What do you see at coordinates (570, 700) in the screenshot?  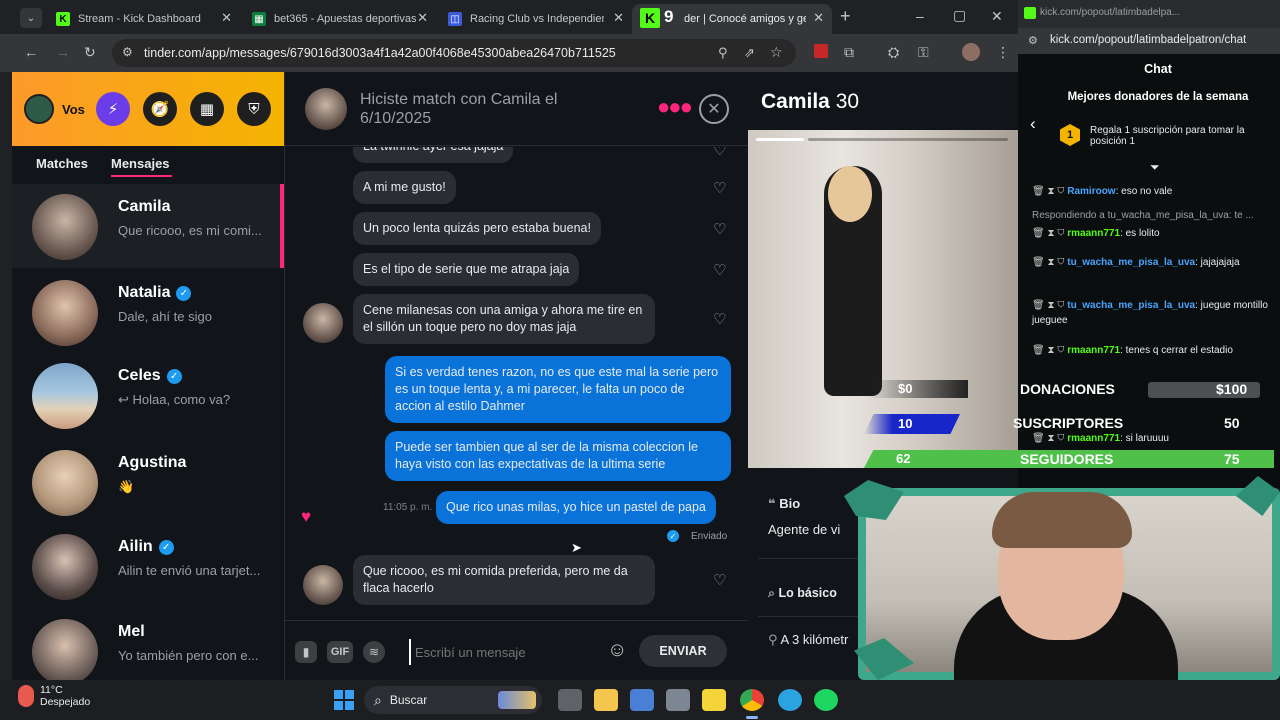 I see `task-view-icon` at bounding box center [570, 700].